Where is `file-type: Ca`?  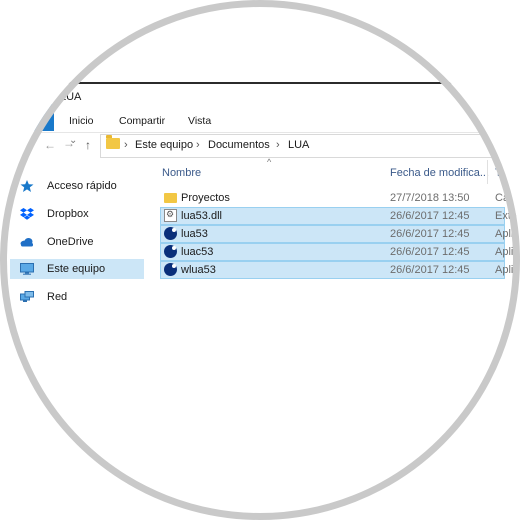
file-type: Ca is located at coordinates (502, 198).